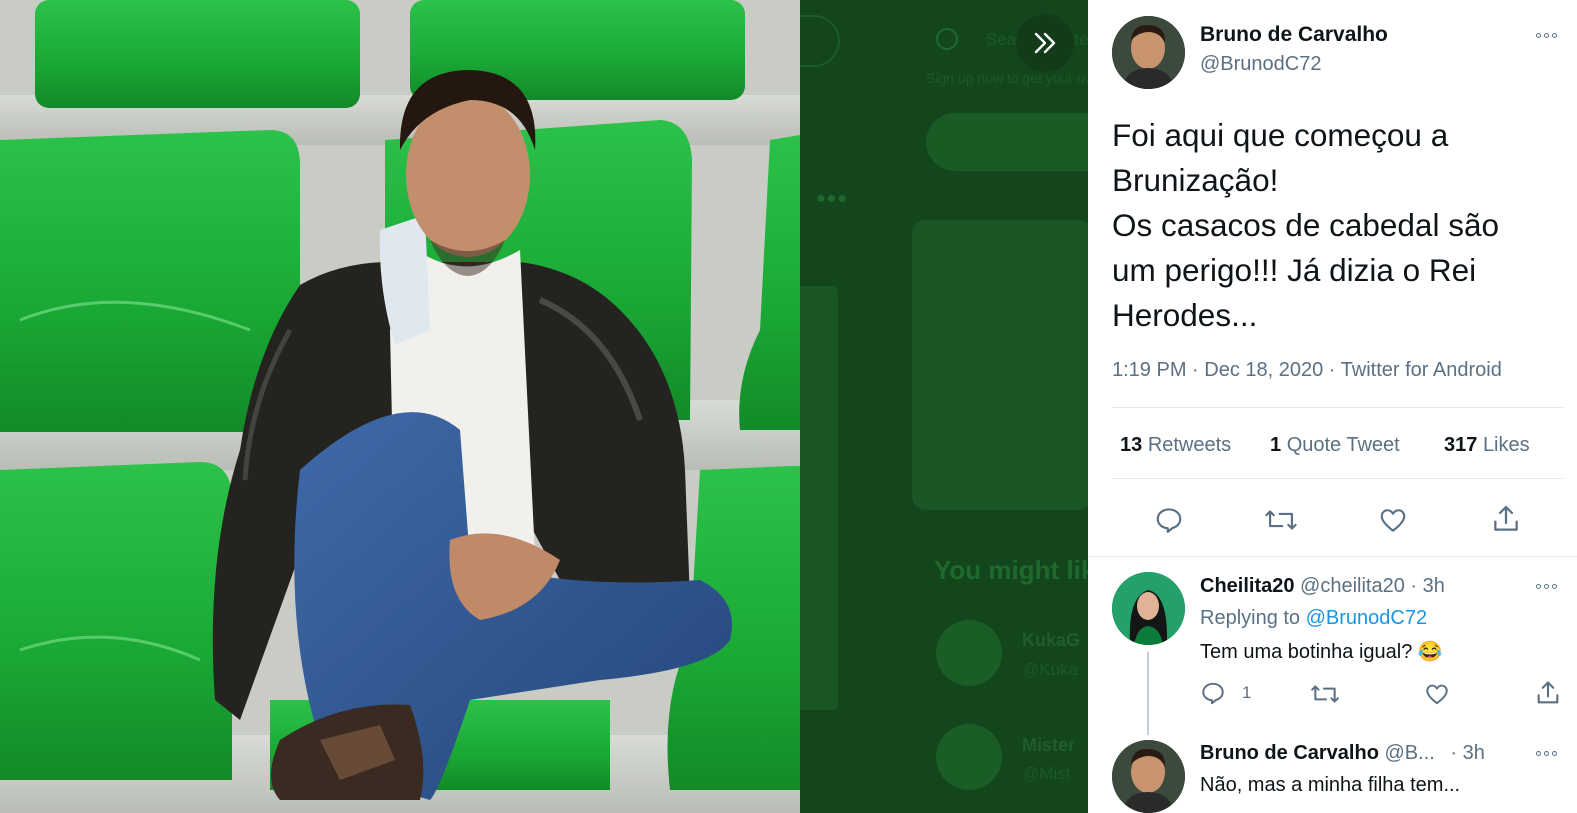 Image resolution: width=1577 pixels, height=813 pixels. Describe the element at coordinates (1247, 692) in the screenshot. I see `reply-count: 1` at that location.